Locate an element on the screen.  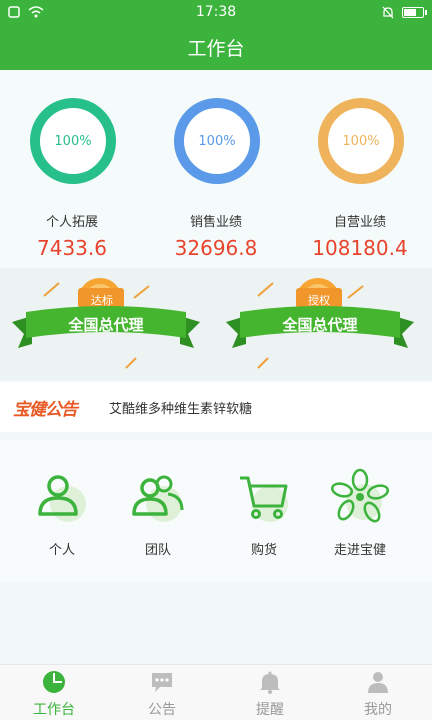
menu-item-personal: 个人 is located at coordinates (62, 511).